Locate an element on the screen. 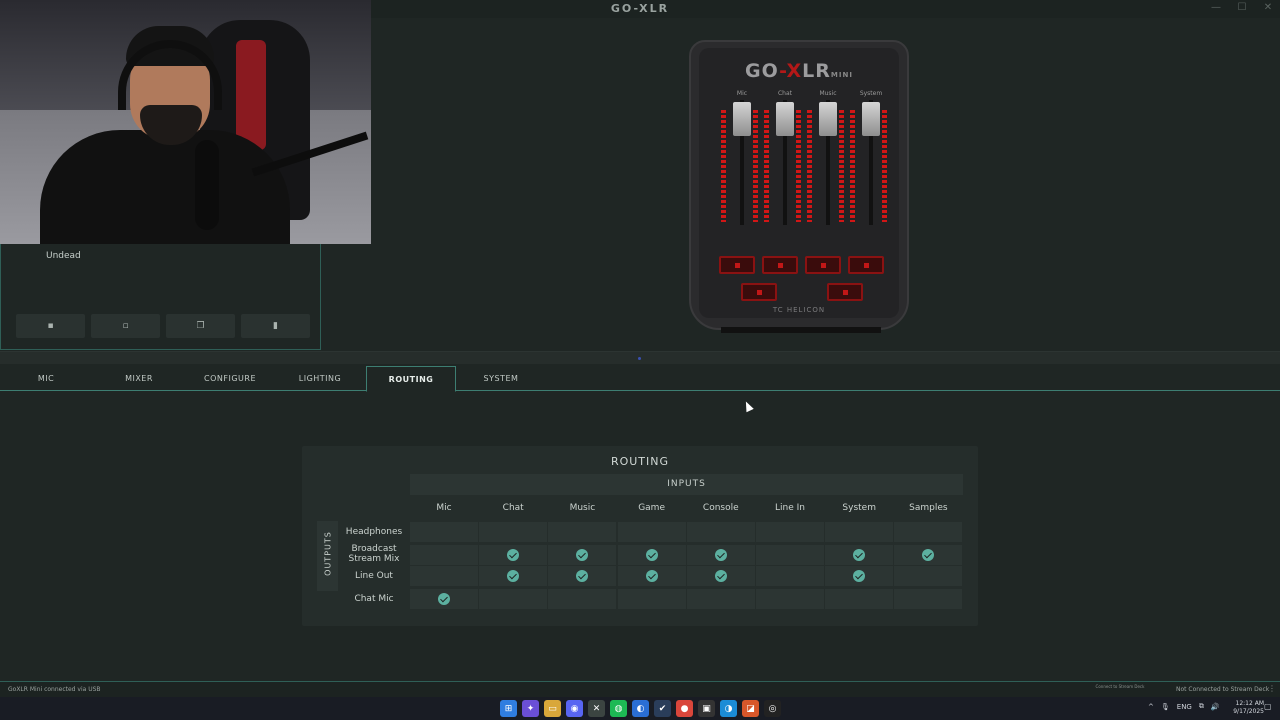 This screenshot has width=1280, height=720. level-meter-chat-left is located at coordinates (766, 166).